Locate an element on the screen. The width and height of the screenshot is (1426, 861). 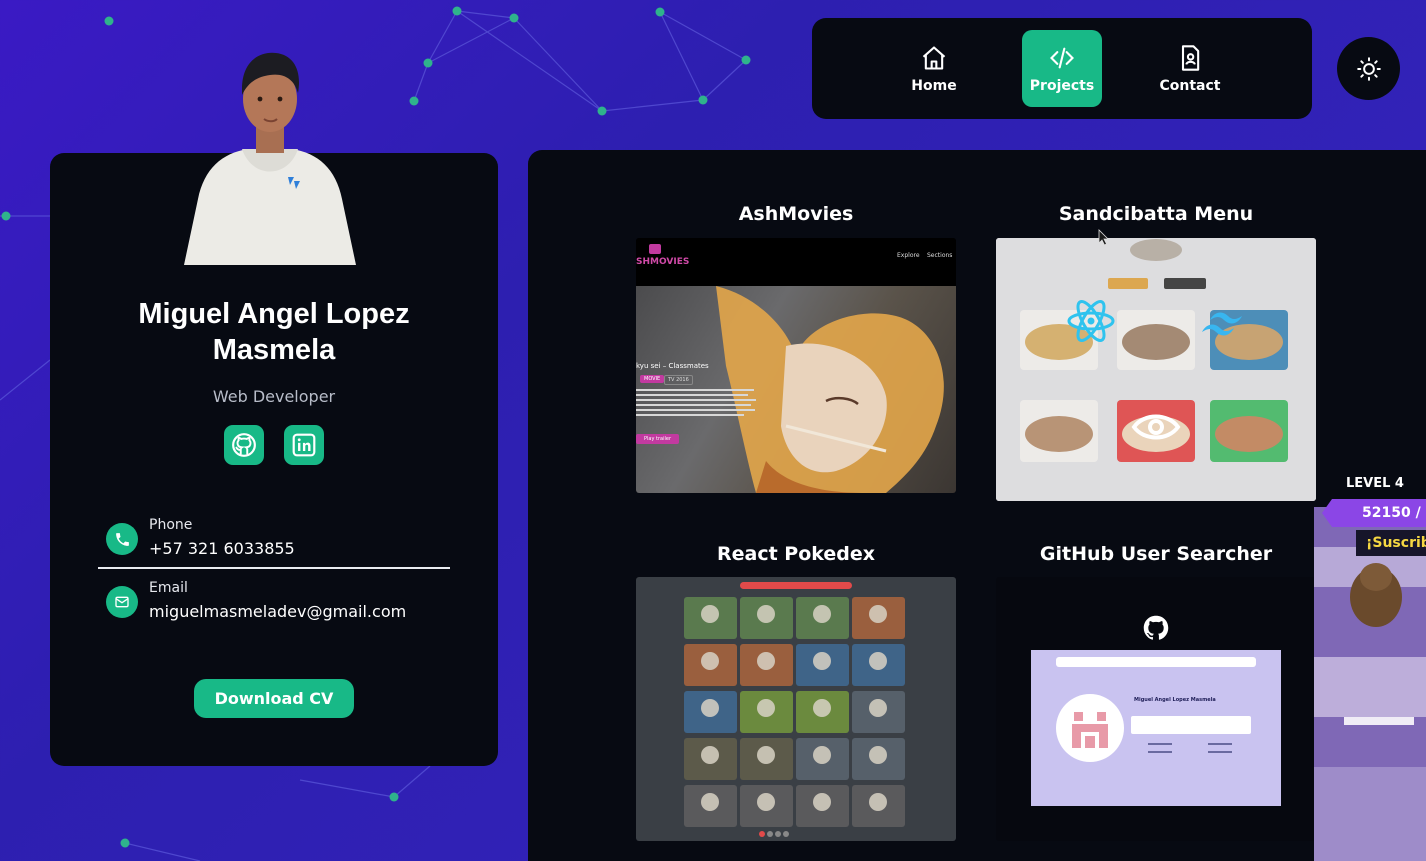
sandcibatta-preview is located at coordinates (1156, 369).